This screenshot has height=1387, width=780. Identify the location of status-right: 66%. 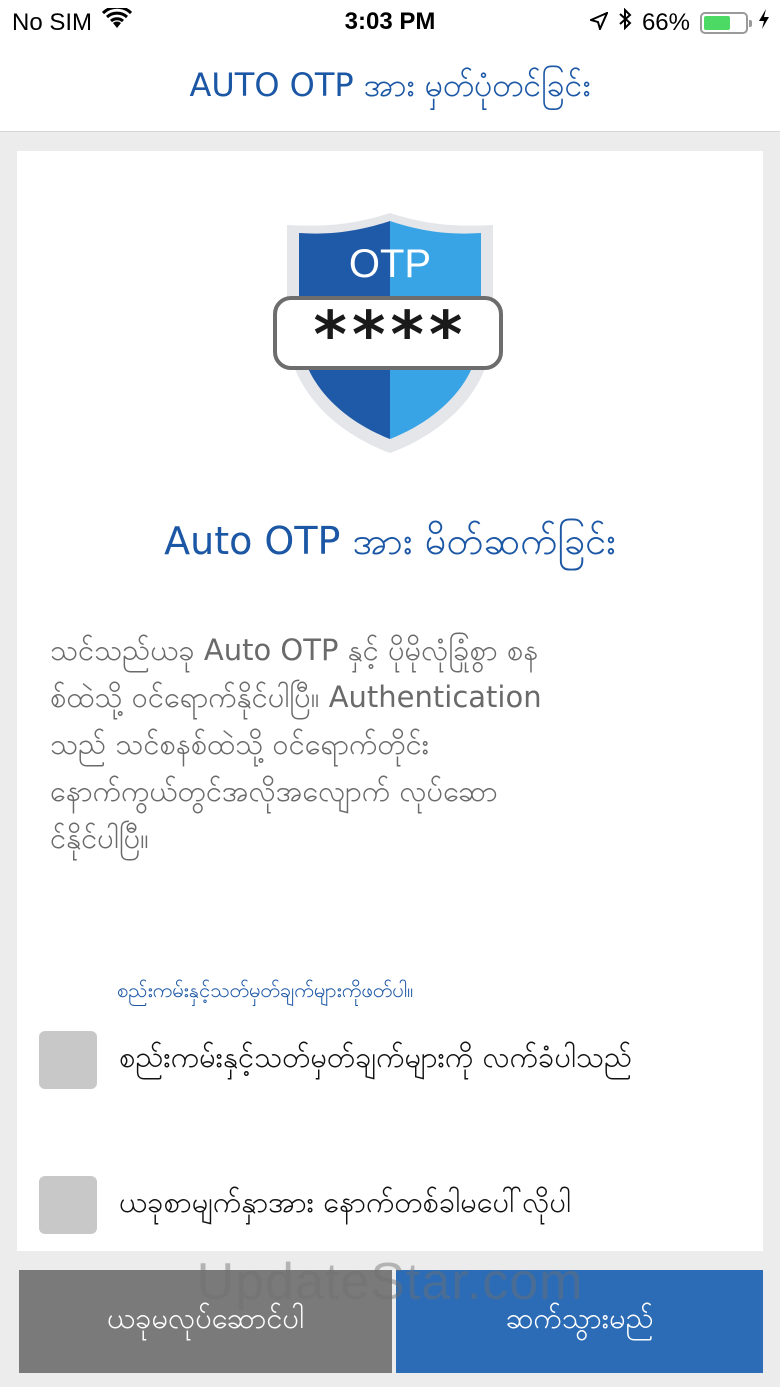
(679, 22).